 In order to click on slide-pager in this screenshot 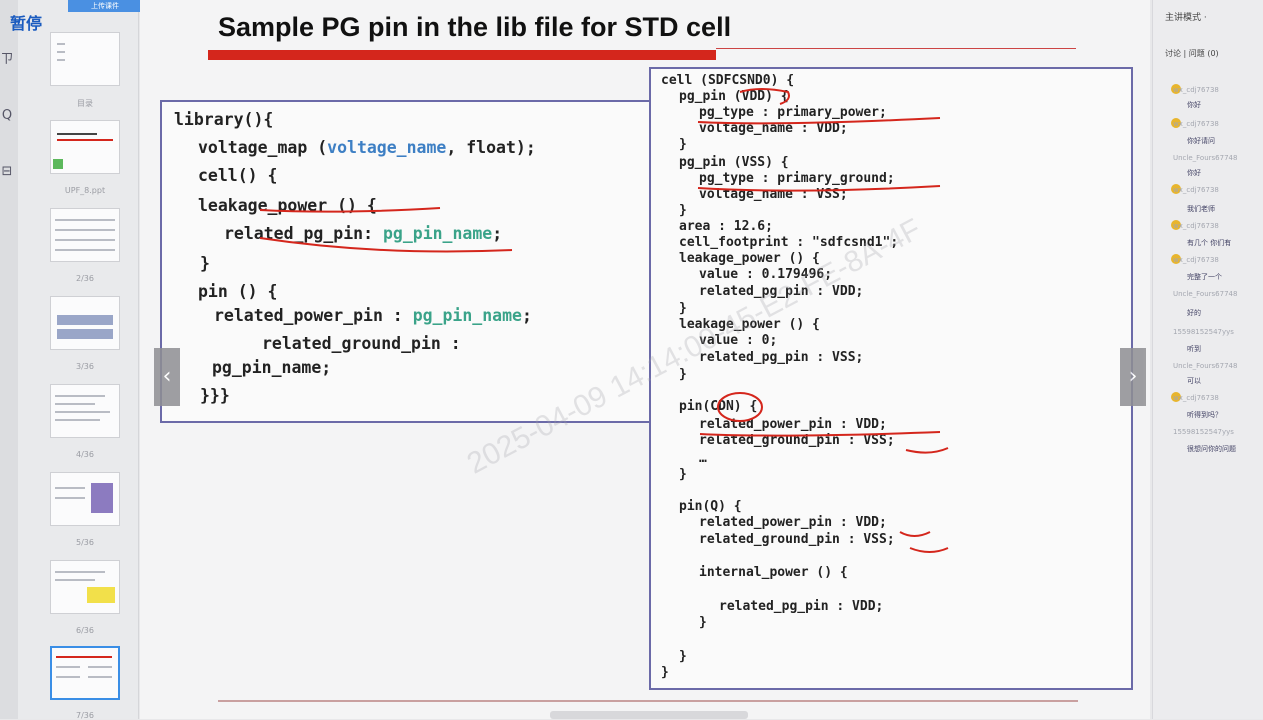, I will do `click(649, 715)`.